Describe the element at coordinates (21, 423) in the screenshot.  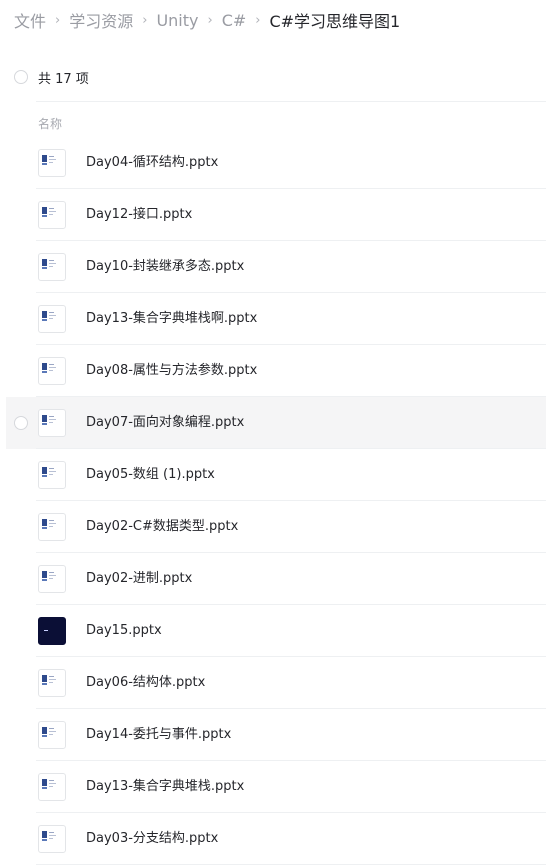
I see `row-checkbox` at that location.